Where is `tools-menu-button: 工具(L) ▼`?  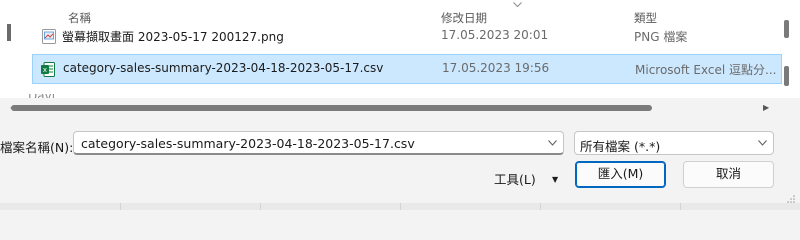 tools-menu-button: 工具(L) ▼ is located at coordinates (529, 177).